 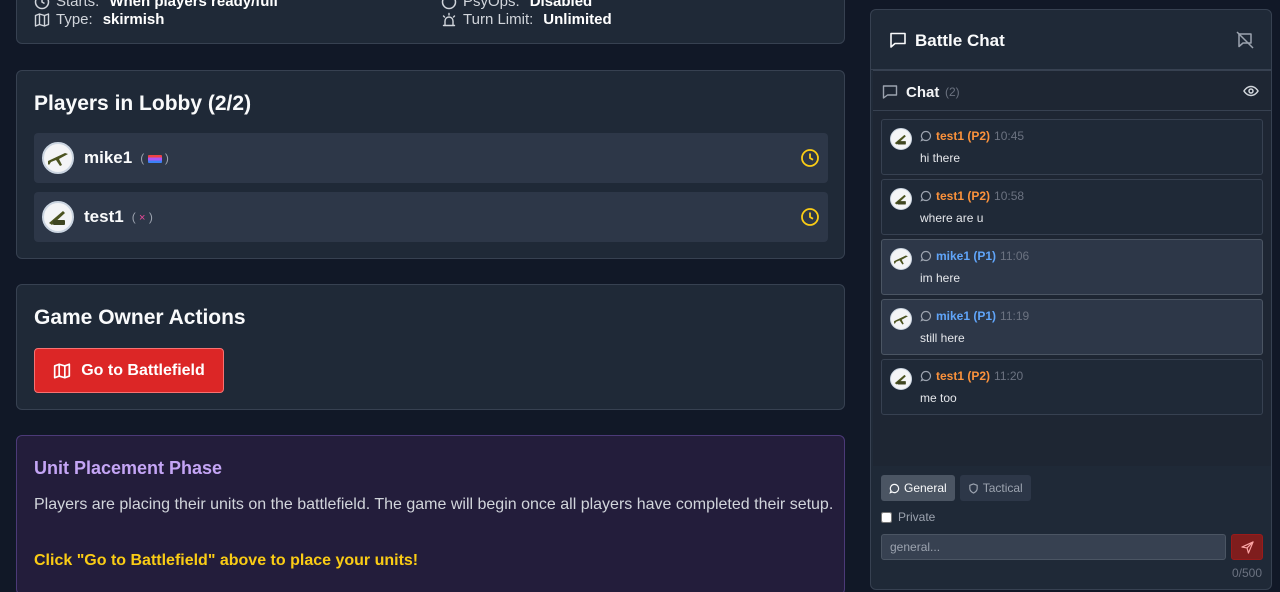 What do you see at coordinates (104, 216) in the screenshot?
I see `player-name: test1` at bounding box center [104, 216].